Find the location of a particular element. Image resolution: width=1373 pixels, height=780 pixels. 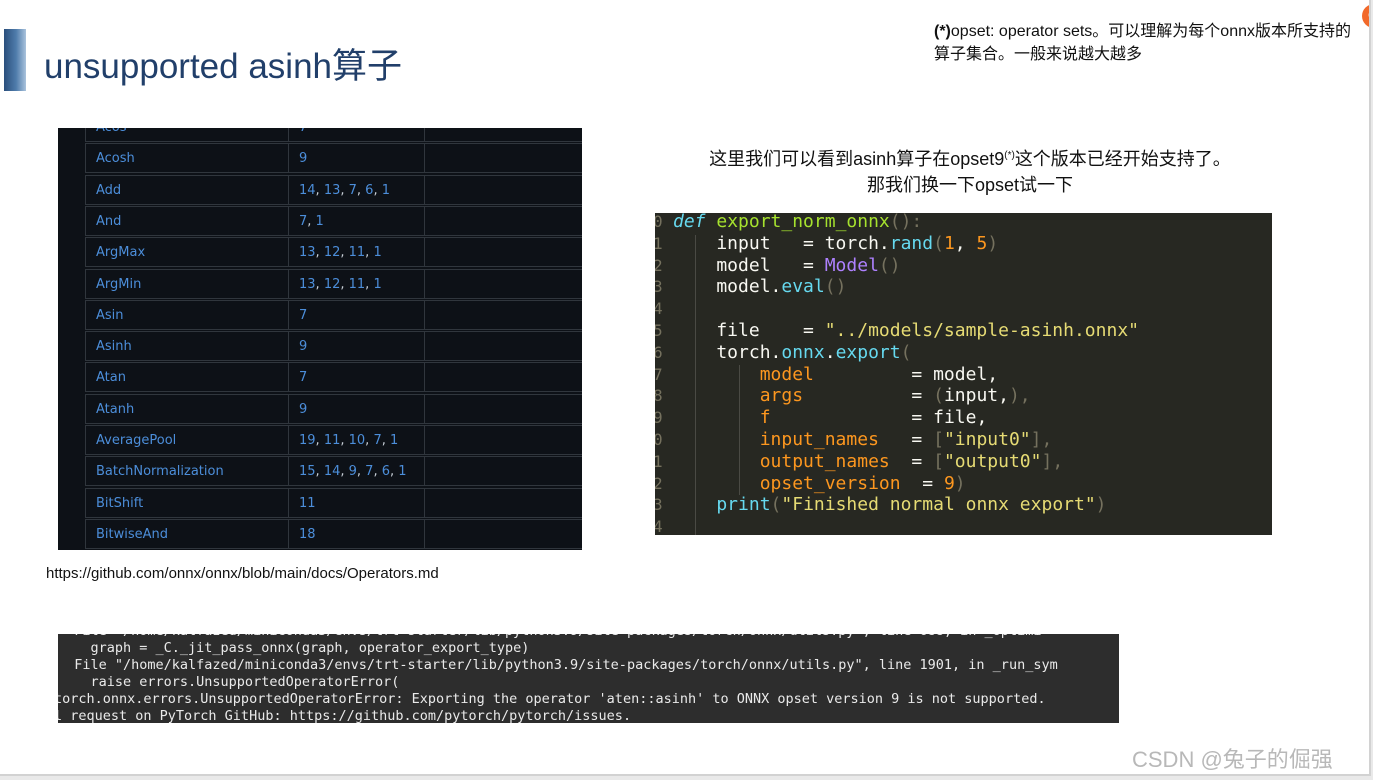

line-number: 7 is located at coordinates (659, 375).